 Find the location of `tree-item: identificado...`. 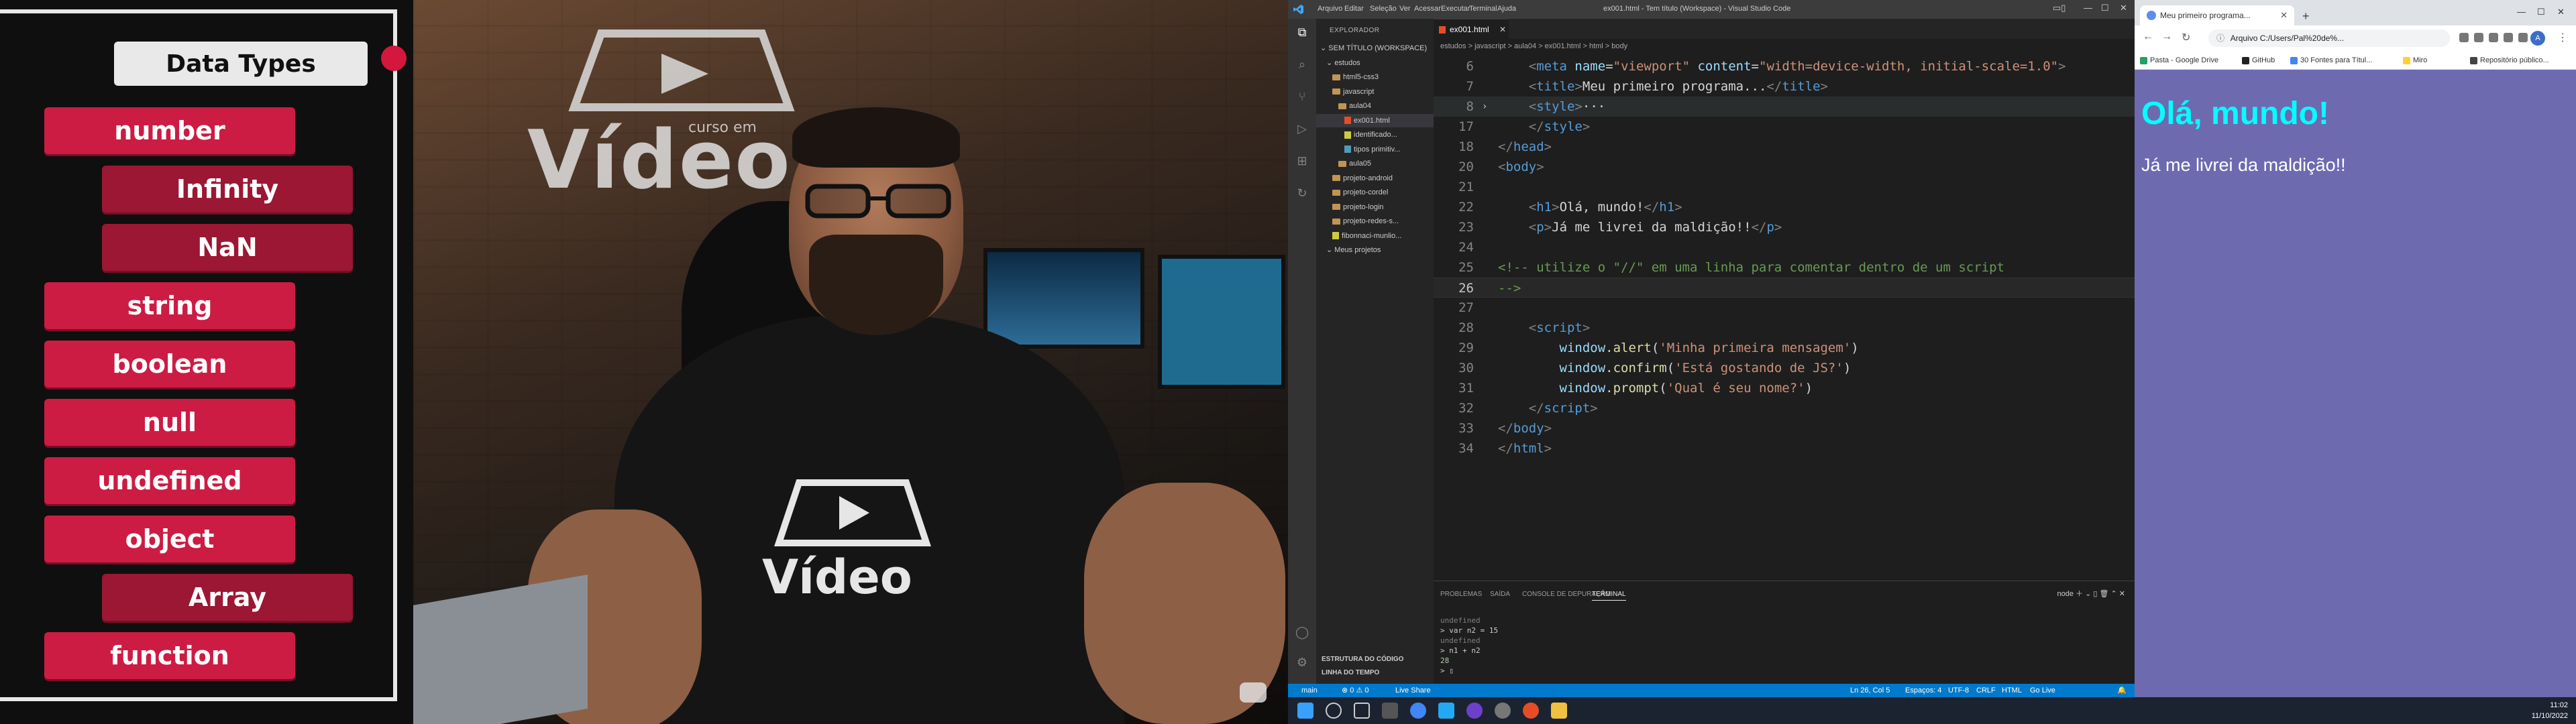

tree-item: identificado... is located at coordinates (1375, 134).